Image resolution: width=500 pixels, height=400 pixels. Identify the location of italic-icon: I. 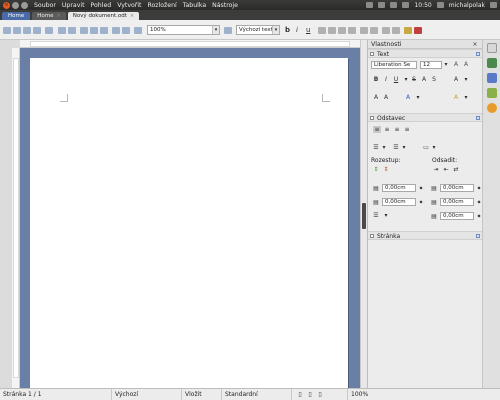
(386, 79).